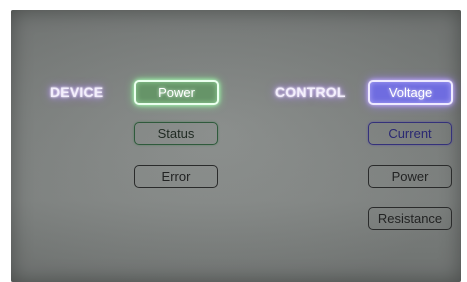  Describe the element at coordinates (176, 176) in the screenshot. I see `device-error-button: Error` at that location.